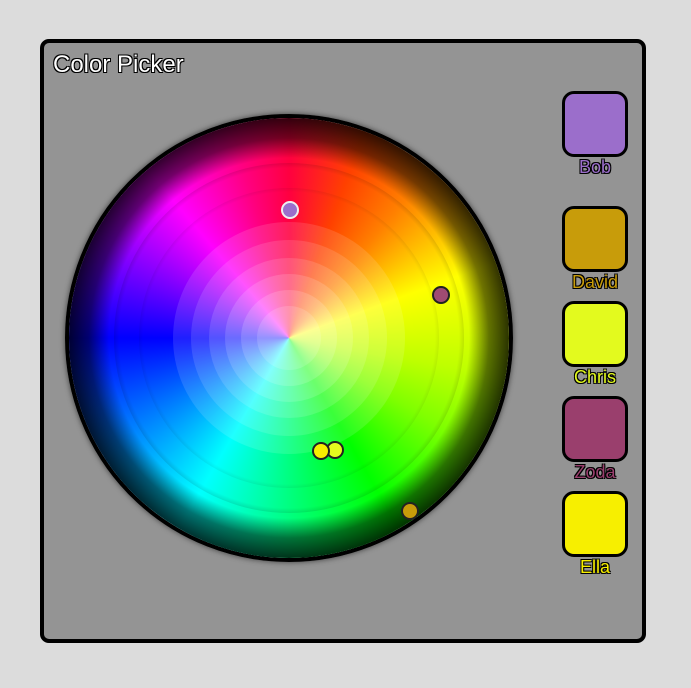  I want to click on swatch-zoda: Zoda, so click(595, 438).